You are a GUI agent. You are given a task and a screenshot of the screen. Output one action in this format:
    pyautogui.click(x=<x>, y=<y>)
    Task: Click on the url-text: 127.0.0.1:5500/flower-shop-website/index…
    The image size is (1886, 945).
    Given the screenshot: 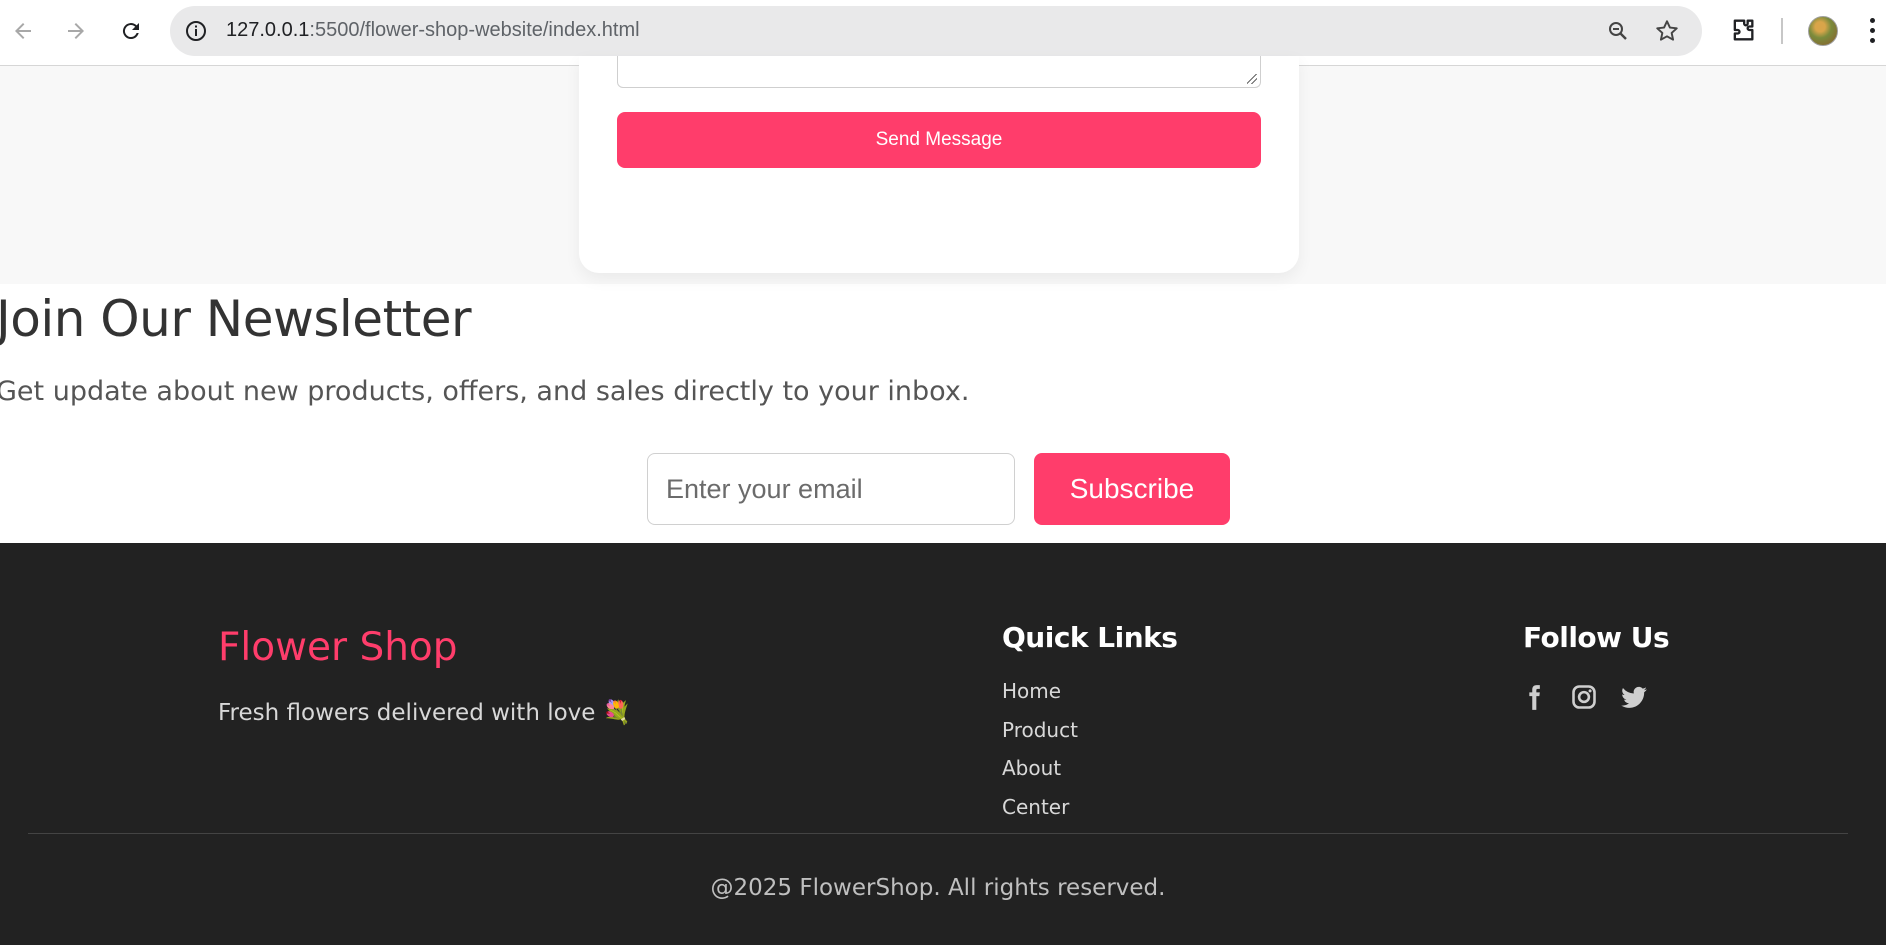 What is the action you would take?
    pyautogui.click(x=433, y=30)
    